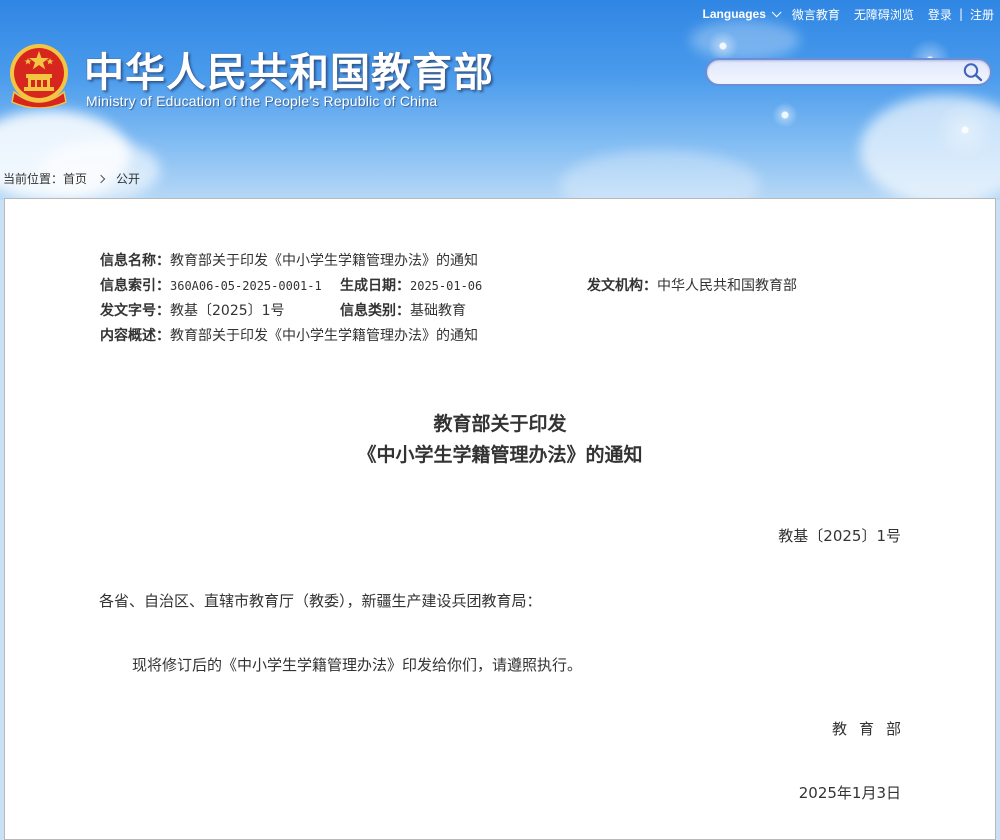  I want to click on category-label: 信息类别：, so click(375, 311).